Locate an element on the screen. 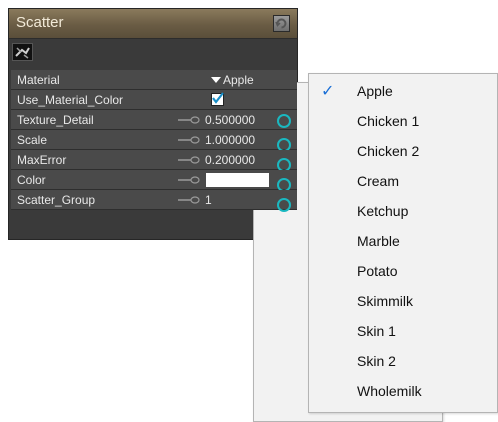 The width and height of the screenshot is (498, 422). param-row-scatter-group: Scatter_Group 1 is located at coordinates (154, 201).